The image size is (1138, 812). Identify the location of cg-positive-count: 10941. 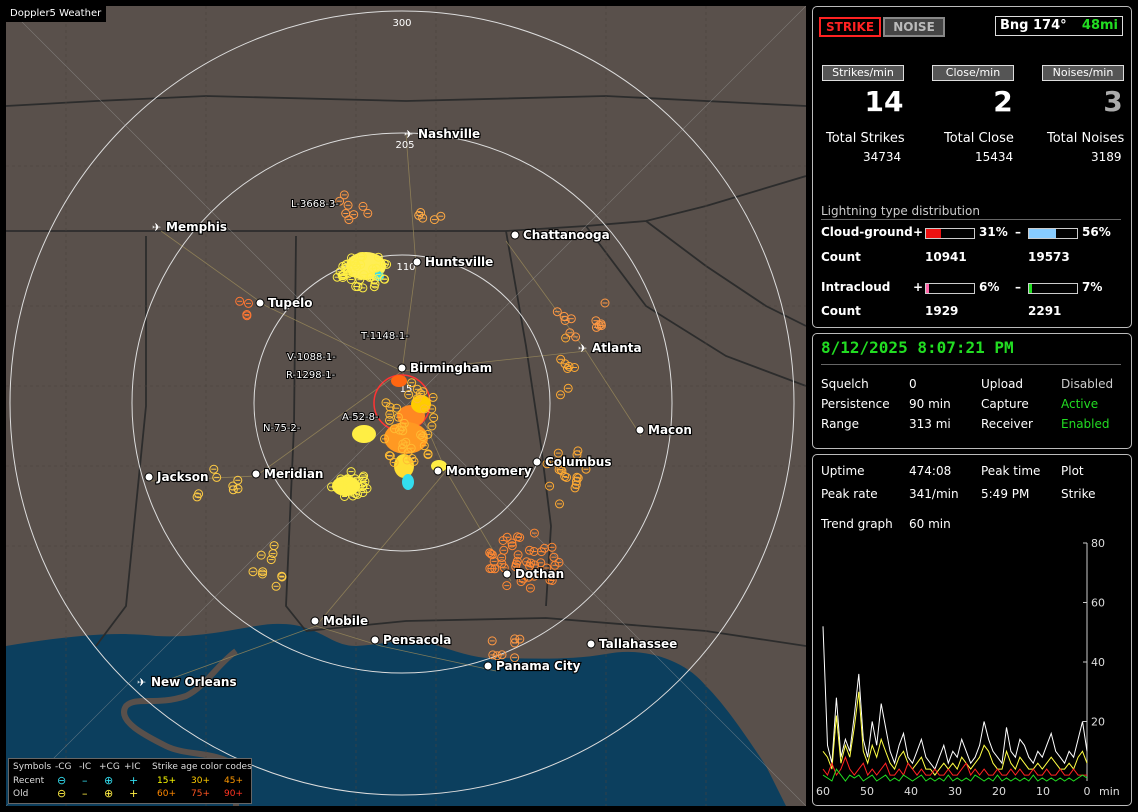
(946, 257).